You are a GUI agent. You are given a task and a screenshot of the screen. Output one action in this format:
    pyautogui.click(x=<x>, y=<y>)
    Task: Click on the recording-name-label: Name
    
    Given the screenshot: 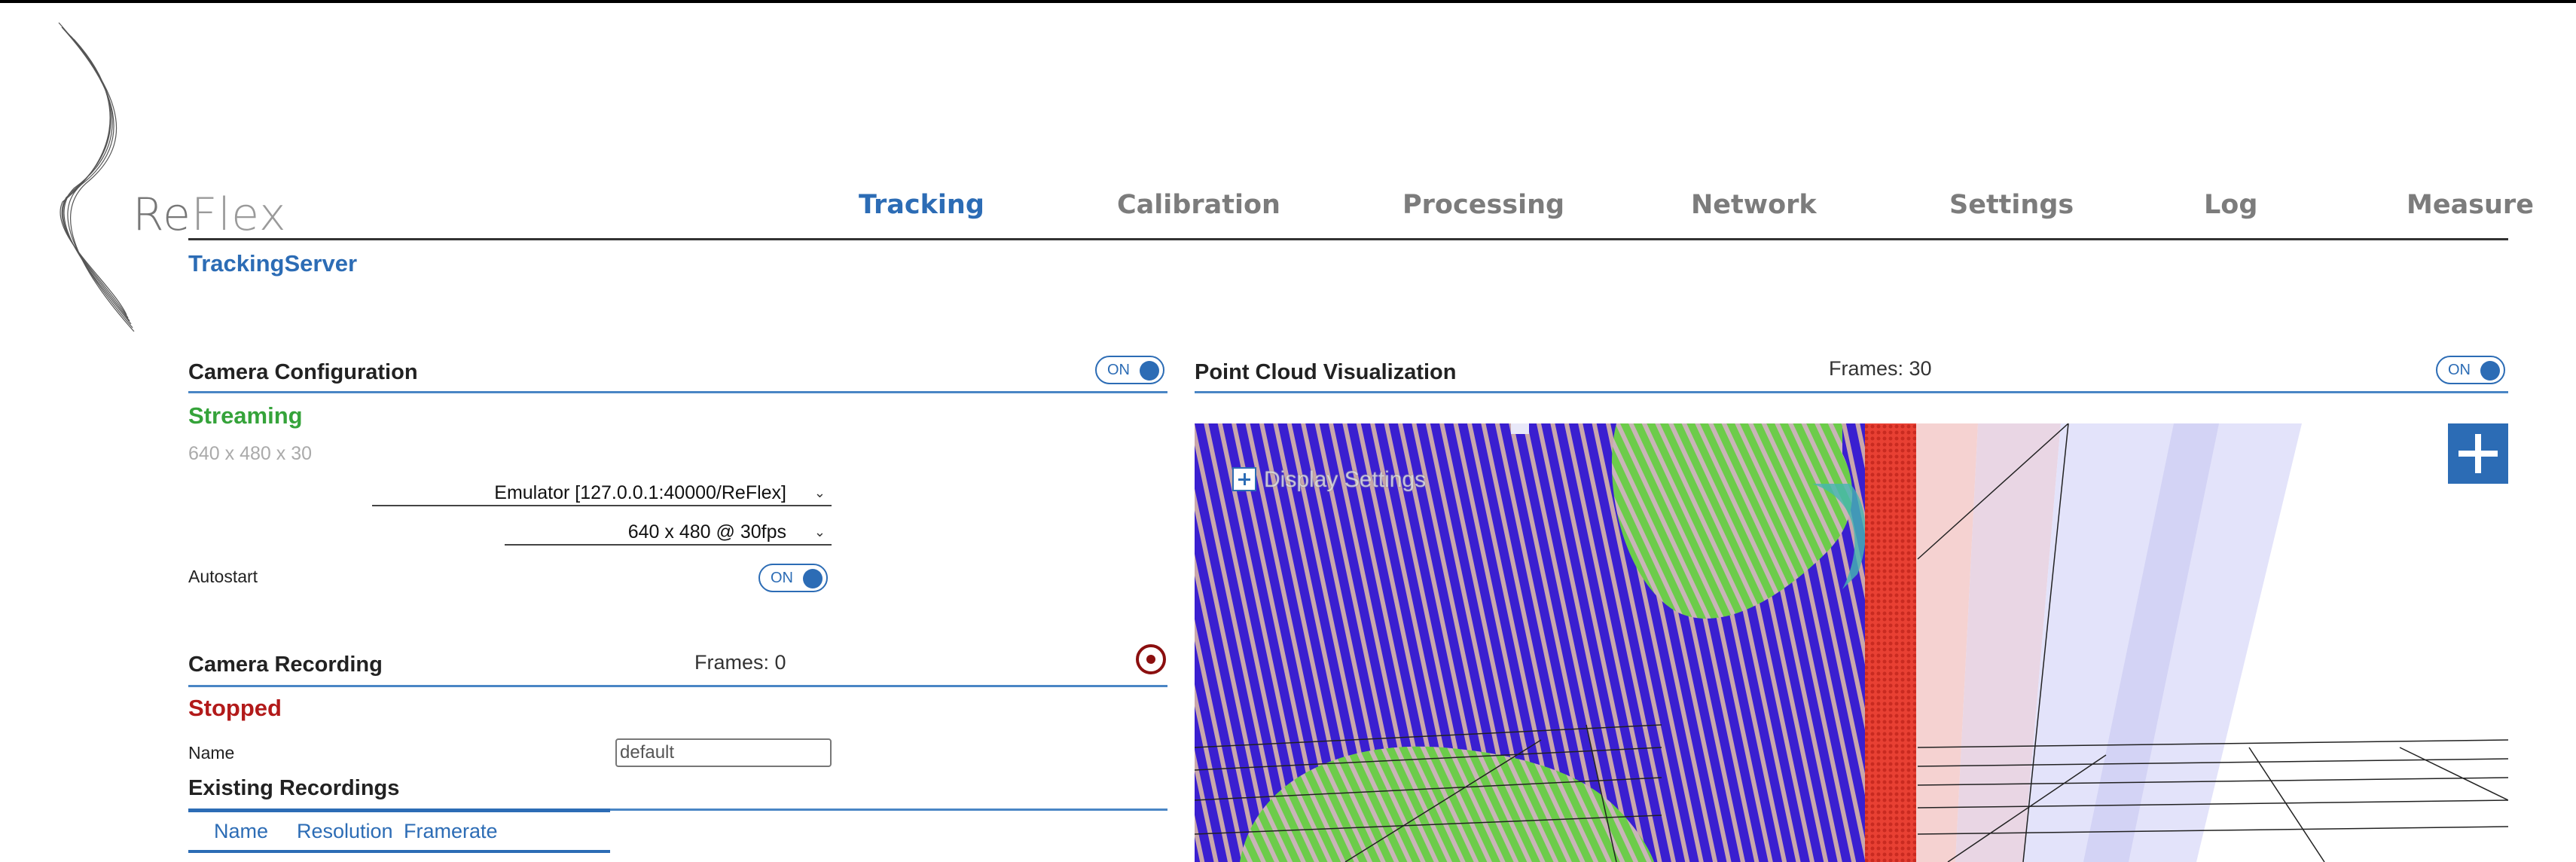 What is the action you would take?
    pyautogui.click(x=212, y=753)
    